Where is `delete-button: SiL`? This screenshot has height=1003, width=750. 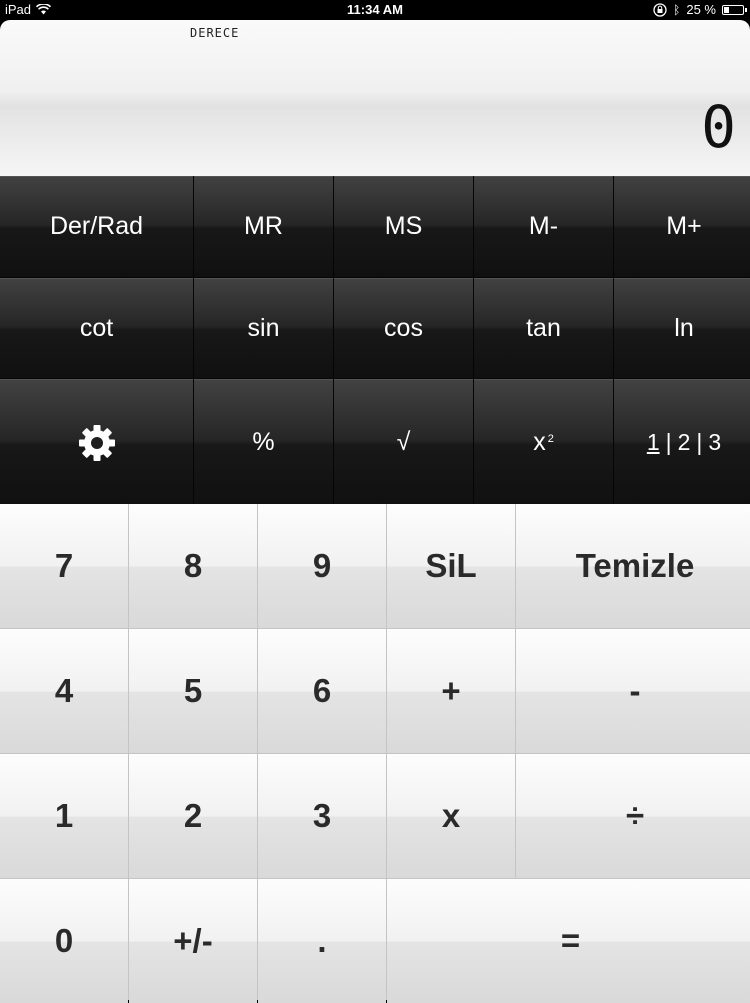 delete-button: SiL is located at coordinates (451, 566).